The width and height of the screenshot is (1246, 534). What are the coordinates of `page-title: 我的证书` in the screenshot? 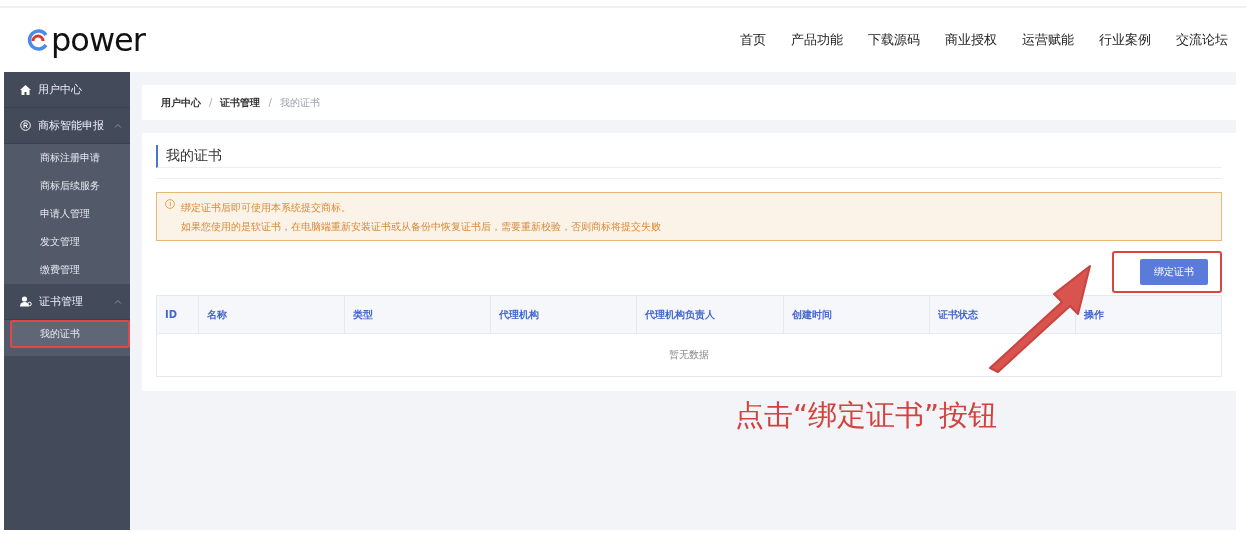 It's located at (689, 156).